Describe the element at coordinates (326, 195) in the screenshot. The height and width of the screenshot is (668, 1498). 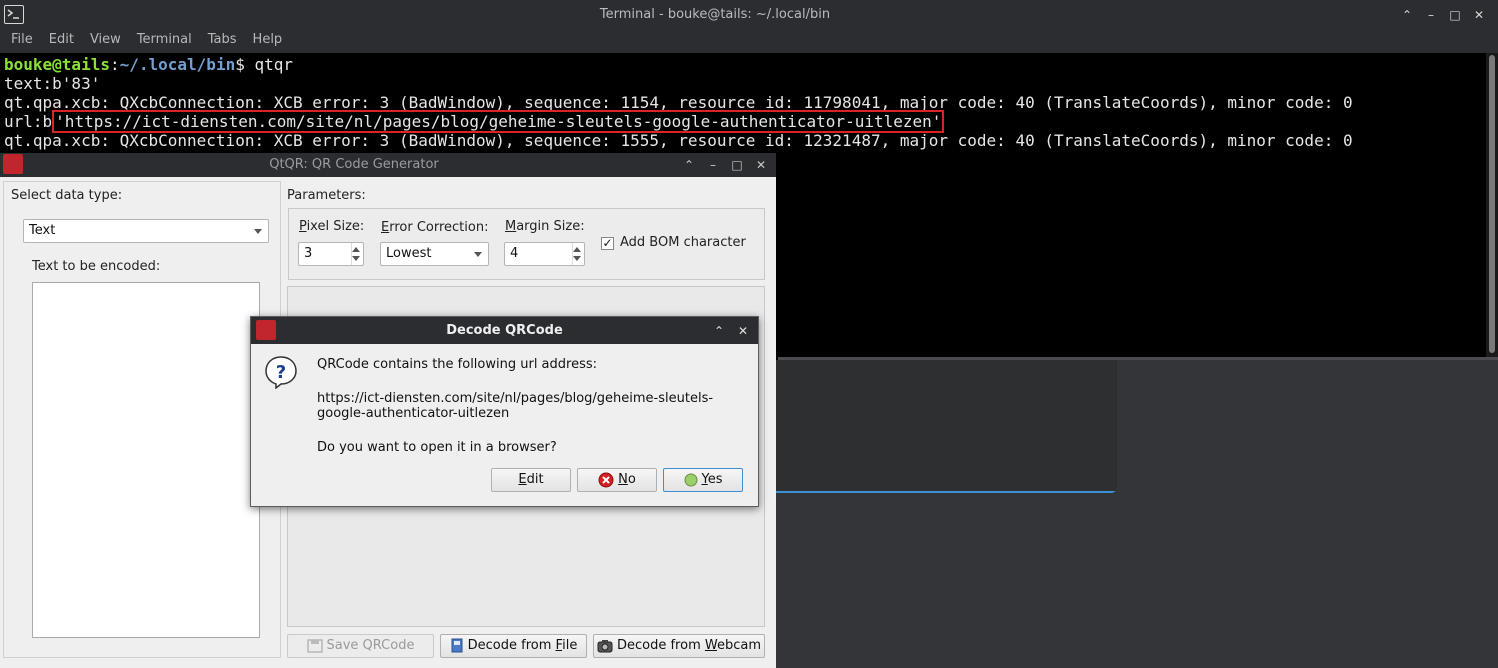
I see `parameters-label: Parameters:` at that location.